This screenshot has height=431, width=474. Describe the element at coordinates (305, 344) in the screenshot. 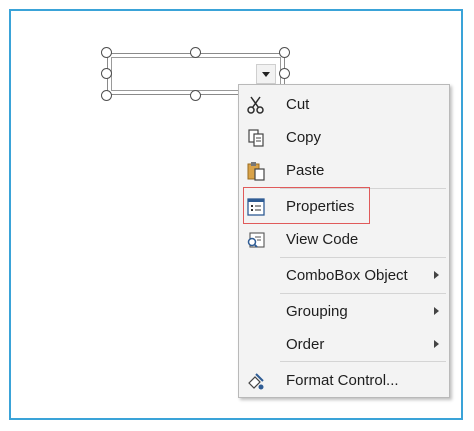

I see `menu-item-label: Order` at that location.